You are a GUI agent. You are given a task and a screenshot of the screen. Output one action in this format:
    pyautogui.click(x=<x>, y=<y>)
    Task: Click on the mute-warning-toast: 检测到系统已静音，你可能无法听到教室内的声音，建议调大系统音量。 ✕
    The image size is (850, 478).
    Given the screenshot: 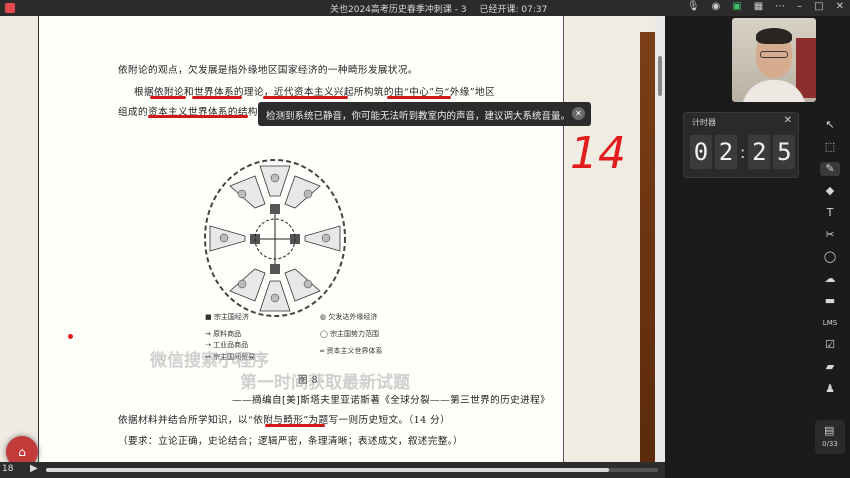 What is the action you would take?
    pyautogui.click(x=424, y=114)
    